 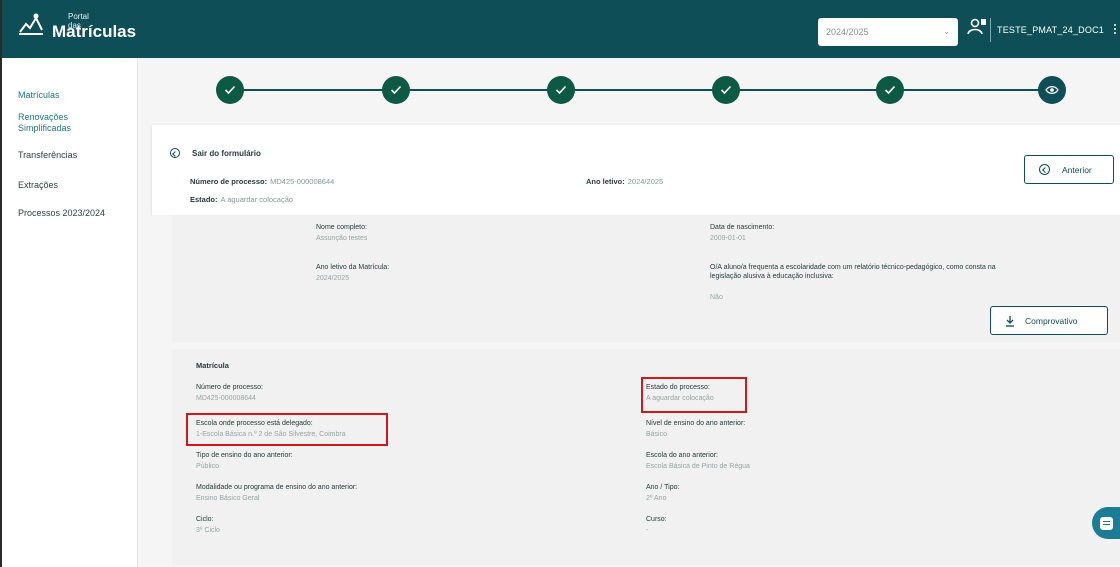 What do you see at coordinates (847, 32) in the screenshot?
I see `school-year-value: 2024/2025` at bounding box center [847, 32].